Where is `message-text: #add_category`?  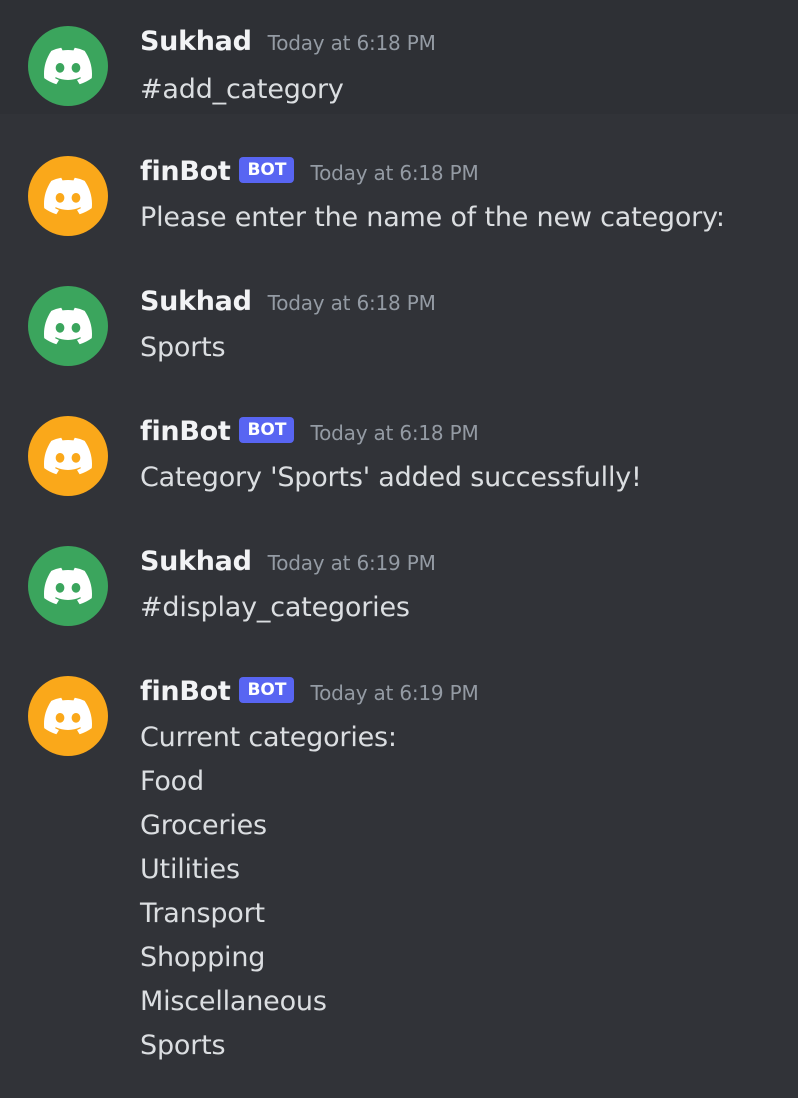 message-text: #add_category is located at coordinates (242, 89).